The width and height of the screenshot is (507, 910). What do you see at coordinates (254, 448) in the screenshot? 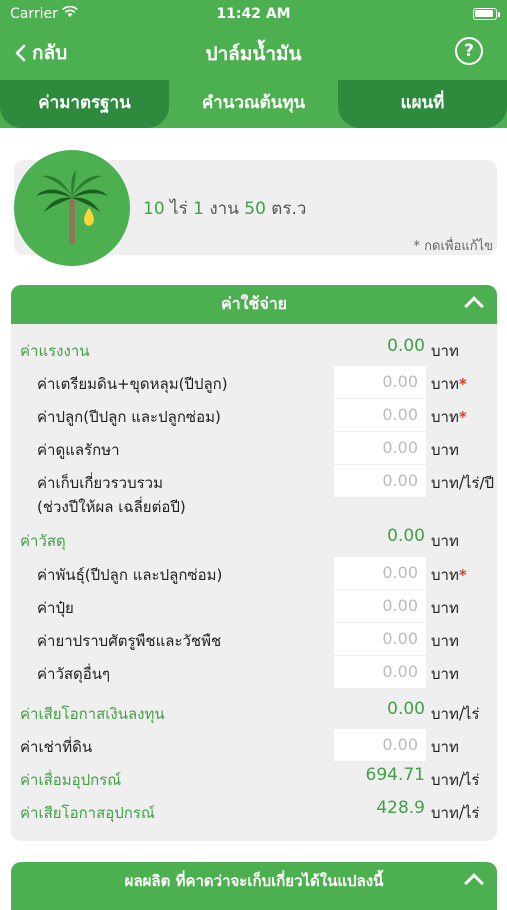
I see `labor-item-row: ค่าดูแลรักษา 0.00 บาท` at bounding box center [254, 448].